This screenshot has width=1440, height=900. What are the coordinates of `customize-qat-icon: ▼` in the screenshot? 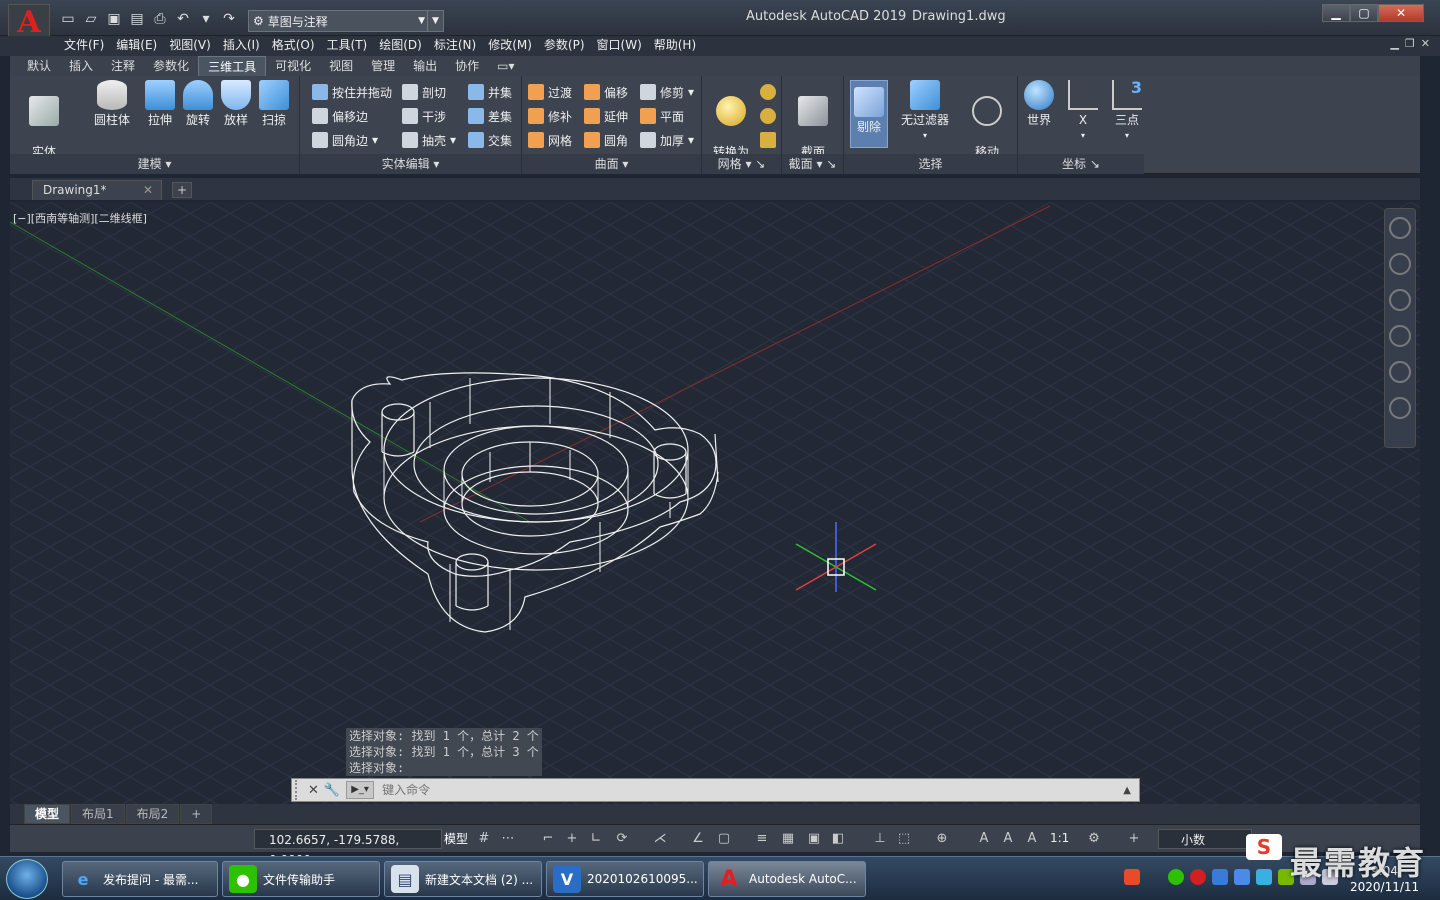 It's located at (435, 21).